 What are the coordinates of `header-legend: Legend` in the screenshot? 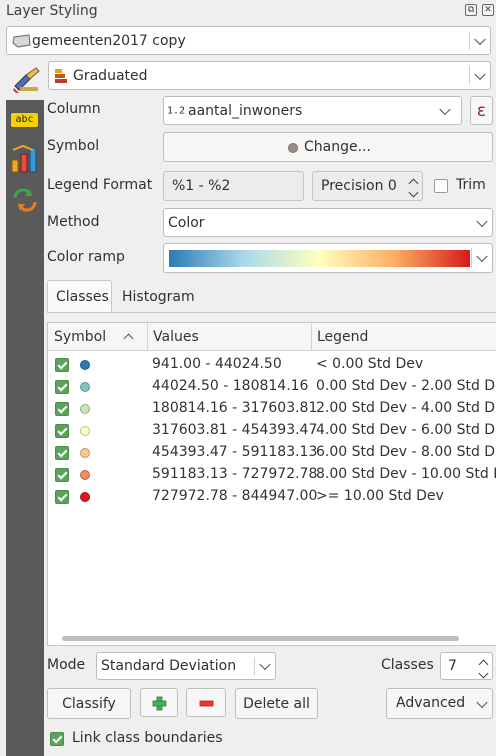 It's located at (342, 337).